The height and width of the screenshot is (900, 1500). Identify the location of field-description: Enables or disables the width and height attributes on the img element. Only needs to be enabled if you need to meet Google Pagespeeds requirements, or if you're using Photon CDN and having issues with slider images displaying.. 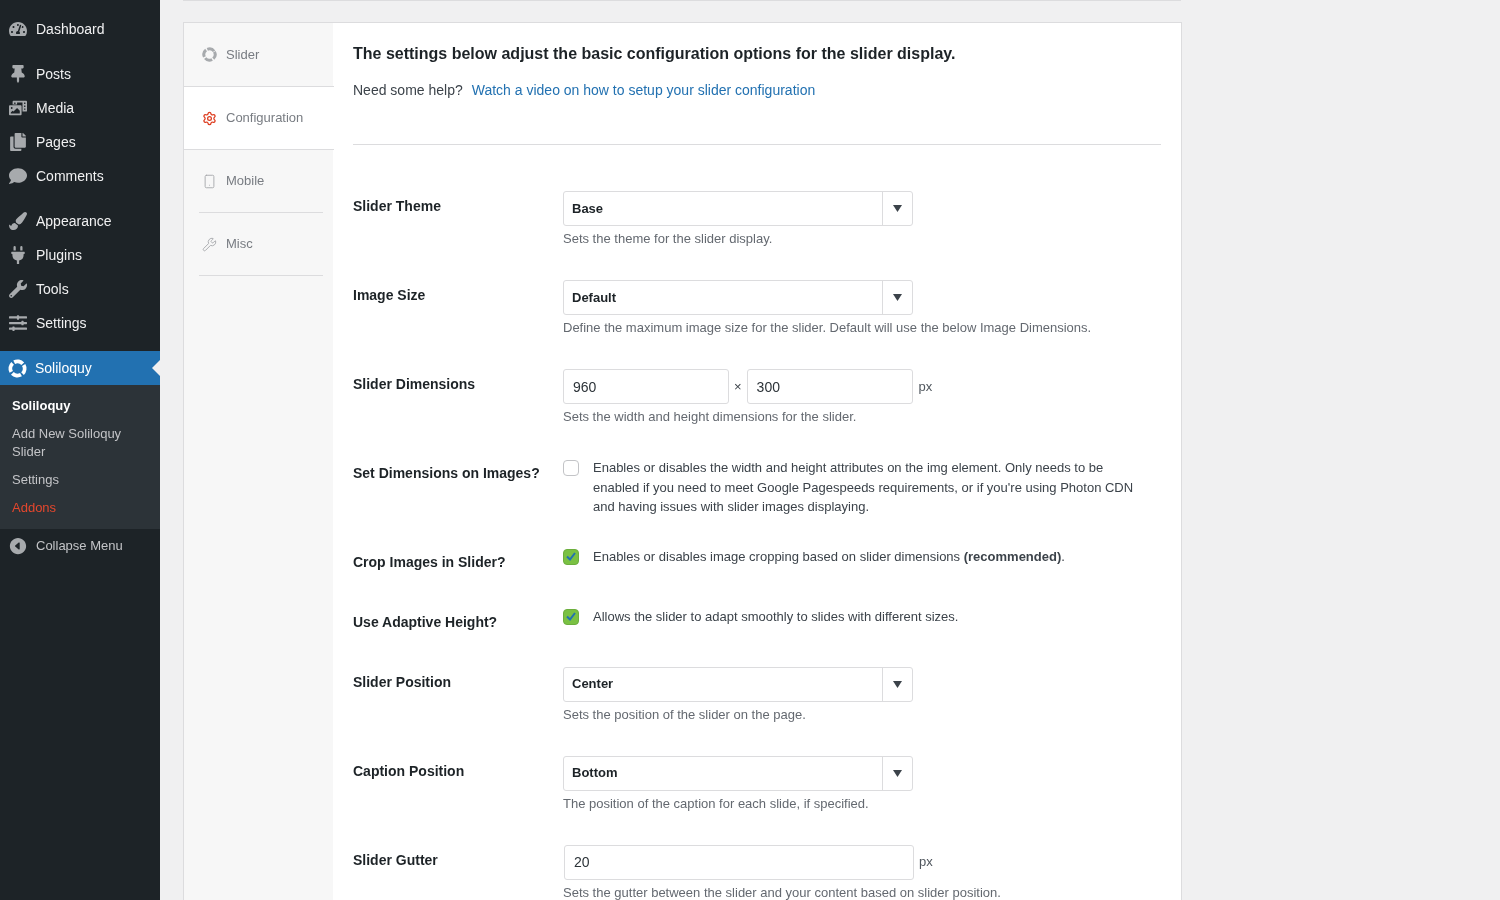
(864, 487).